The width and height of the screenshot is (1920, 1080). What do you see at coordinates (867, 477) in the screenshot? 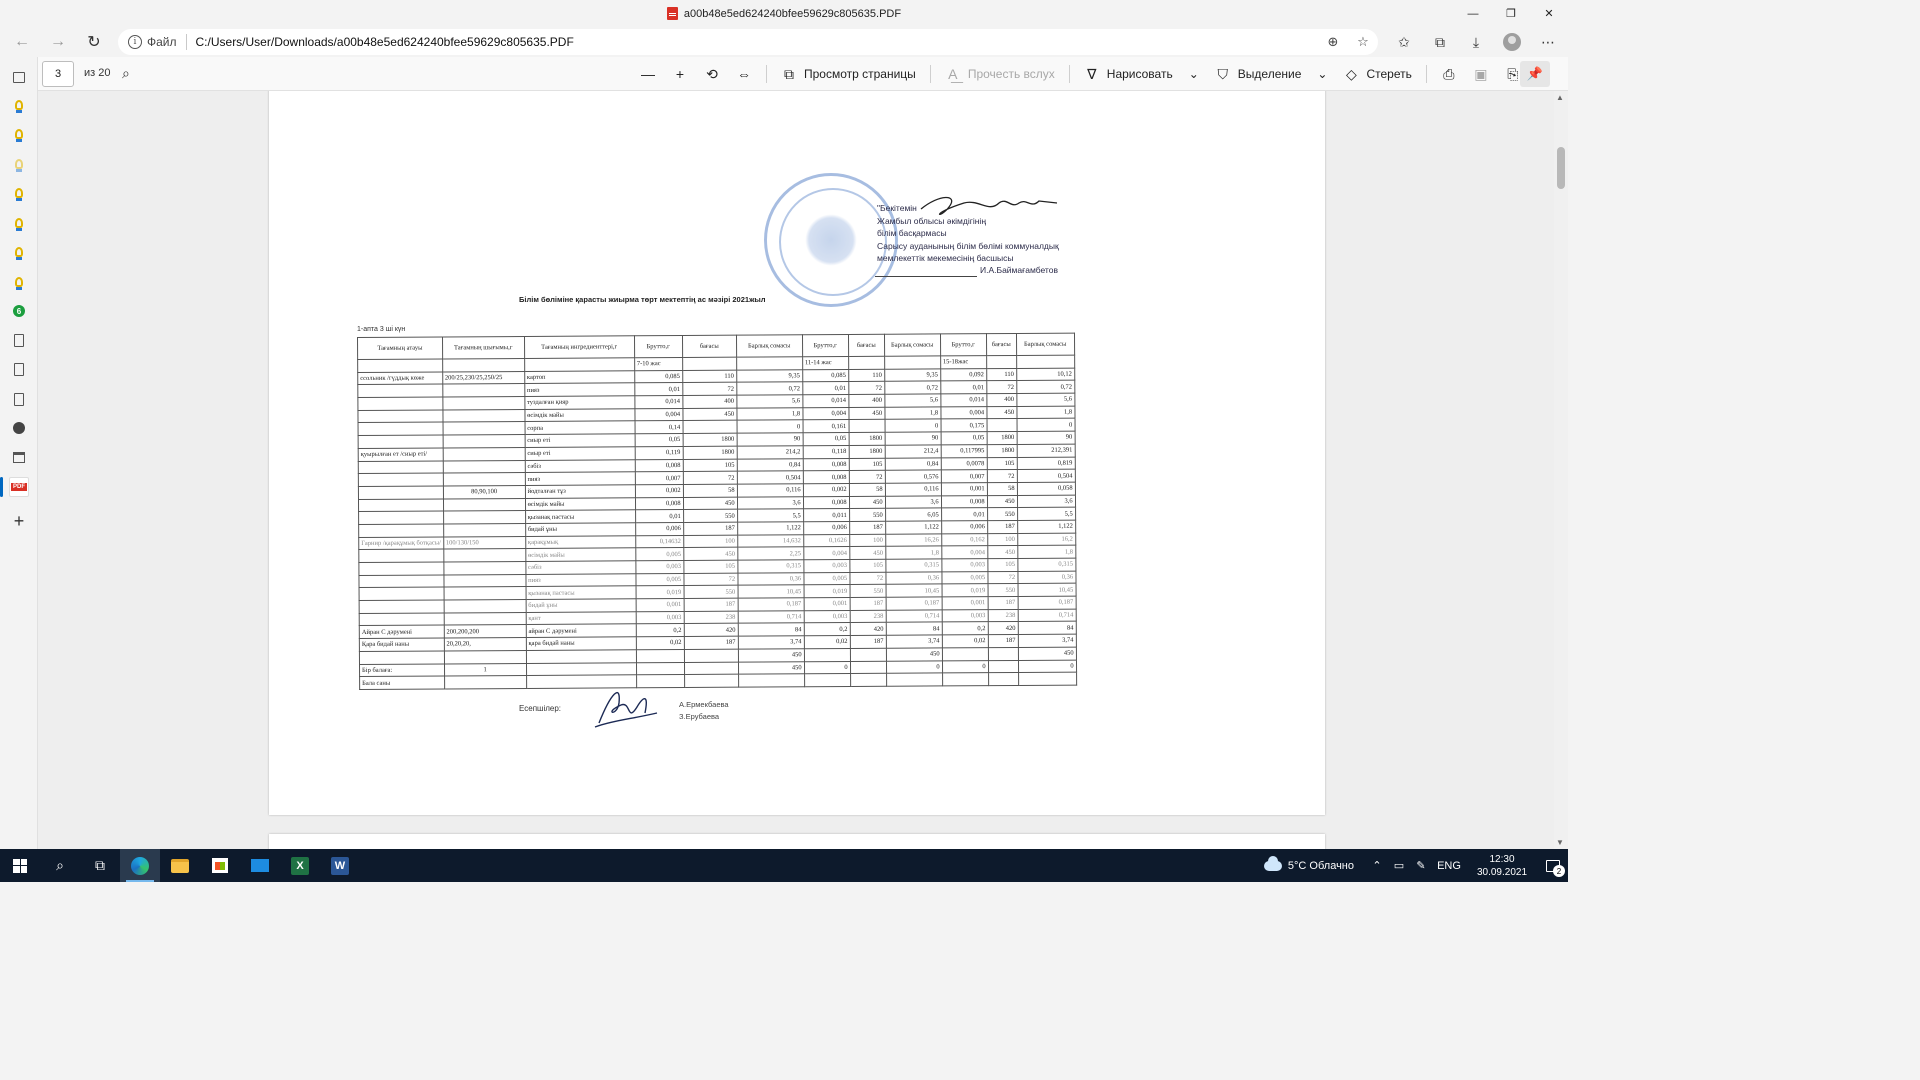
I see `table-cell: 72` at bounding box center [867, 477].